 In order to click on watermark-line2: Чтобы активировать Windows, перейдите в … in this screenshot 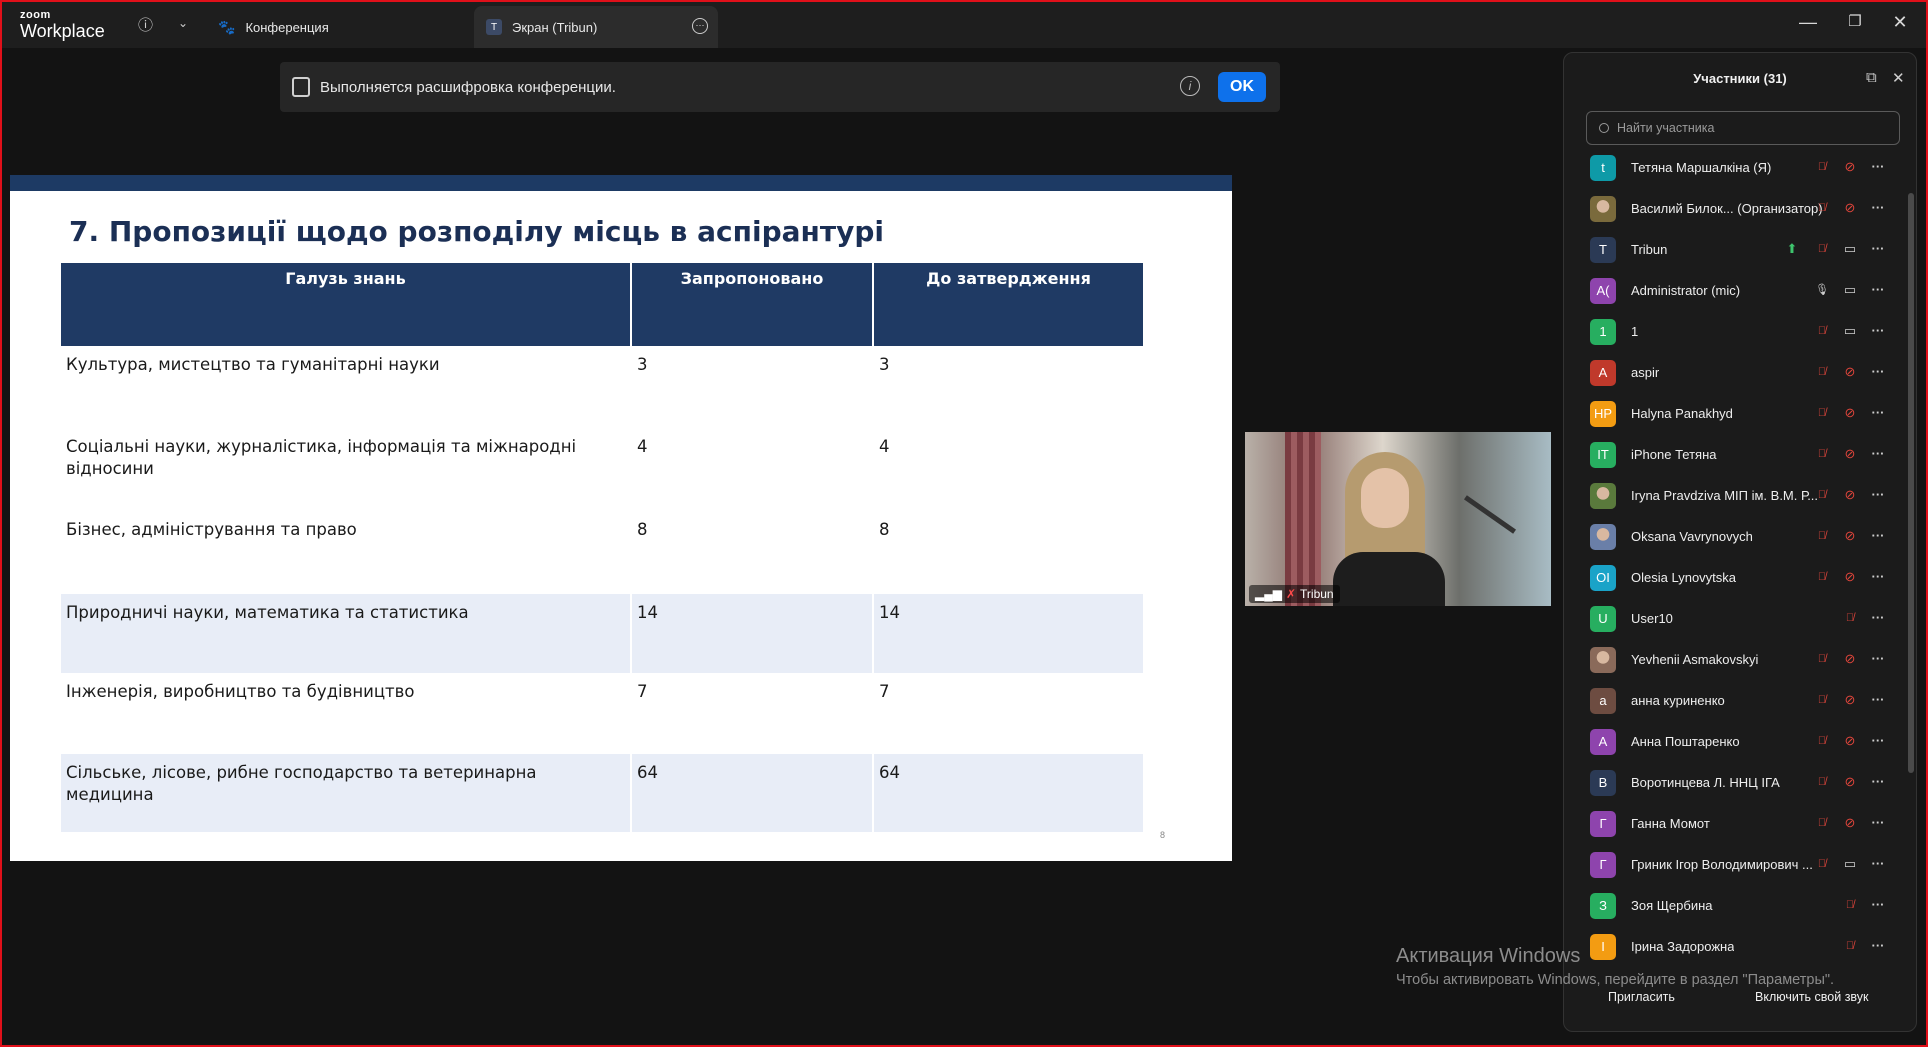, I will do `click(1615, 980)`.